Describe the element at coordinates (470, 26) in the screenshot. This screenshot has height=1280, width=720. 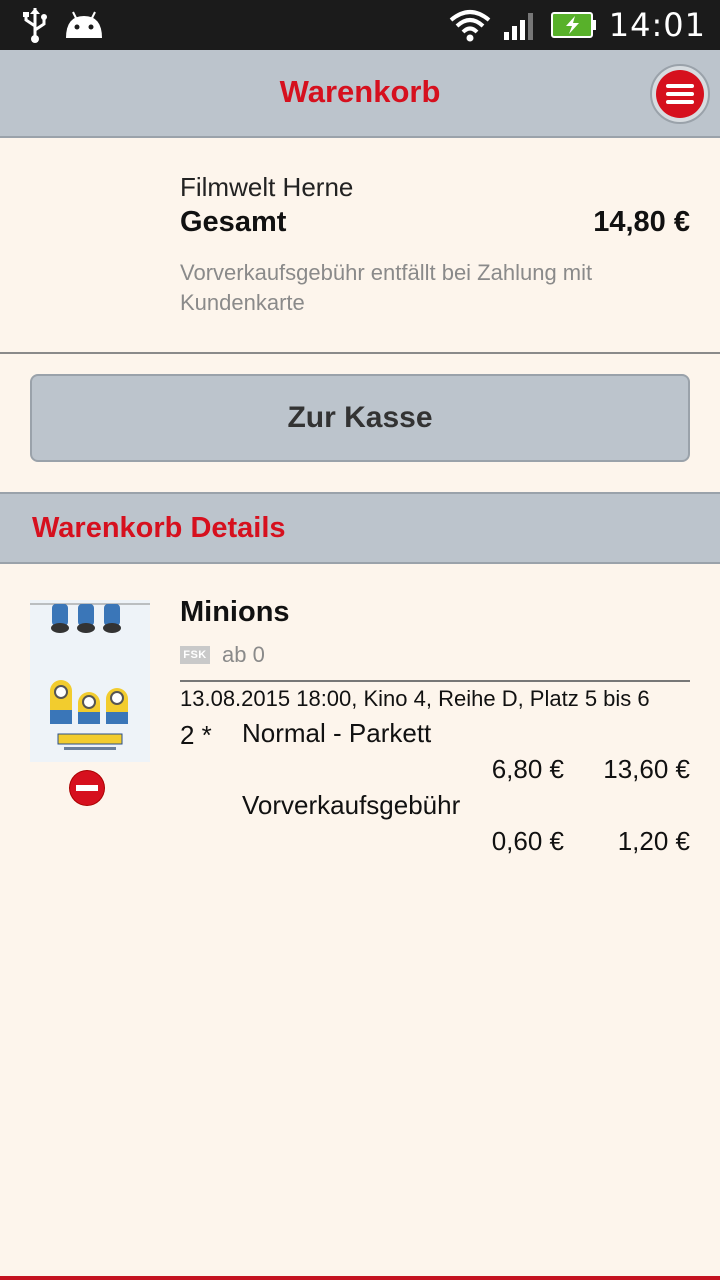
I see `wifi-icon` at that location.